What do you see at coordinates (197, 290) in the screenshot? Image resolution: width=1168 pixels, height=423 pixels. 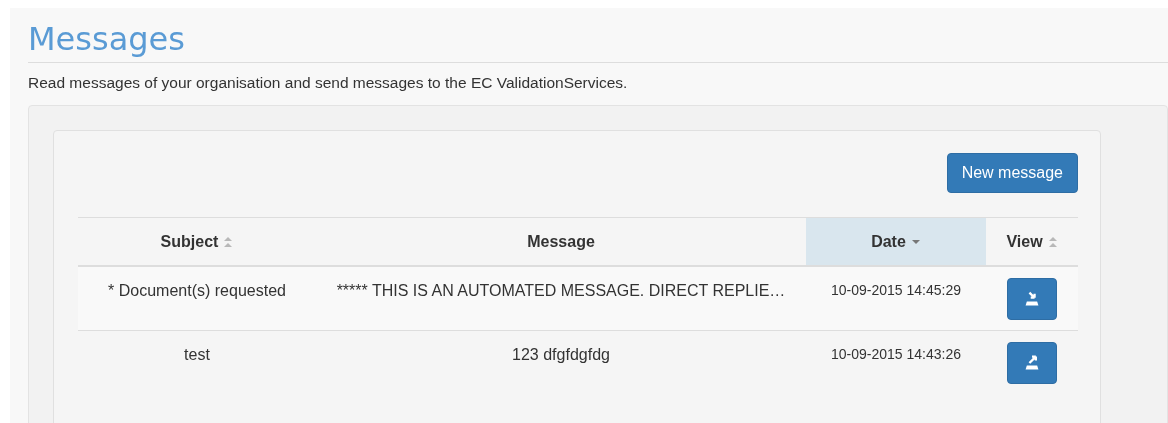 I see `subject-cell: * Document(s) requested` at bounding box center [197, 290].